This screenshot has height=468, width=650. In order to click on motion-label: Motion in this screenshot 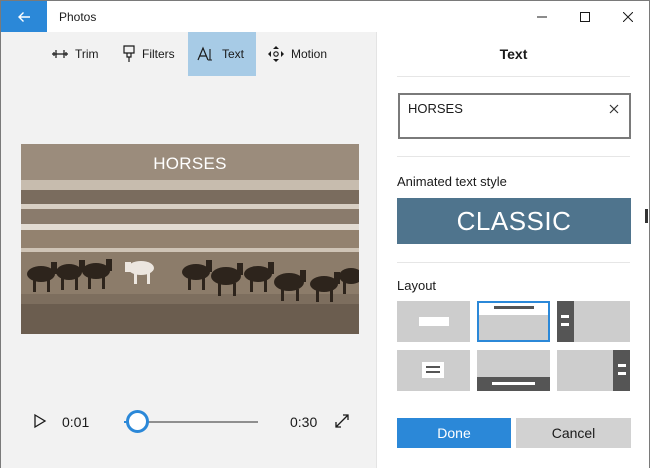, I will do `click(309, 54)`.